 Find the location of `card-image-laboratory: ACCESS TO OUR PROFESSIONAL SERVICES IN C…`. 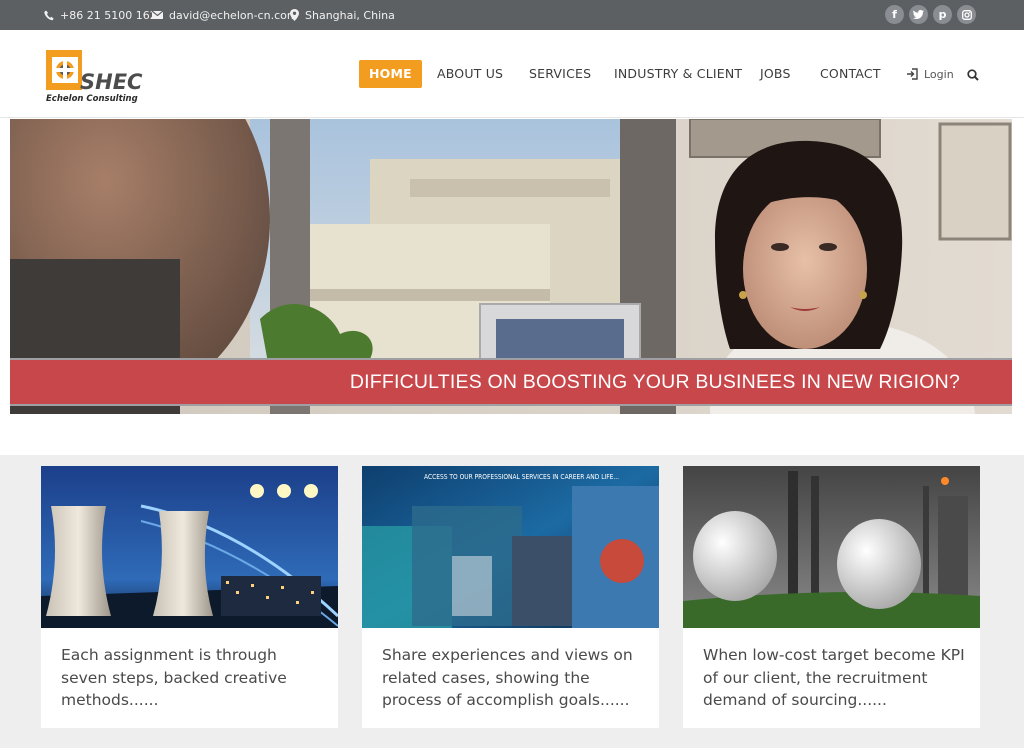

card-image-laboratory: ACCESS TO OUR PROFESSIONAL SERVICES IN C… is located at coordinates (510, 547).